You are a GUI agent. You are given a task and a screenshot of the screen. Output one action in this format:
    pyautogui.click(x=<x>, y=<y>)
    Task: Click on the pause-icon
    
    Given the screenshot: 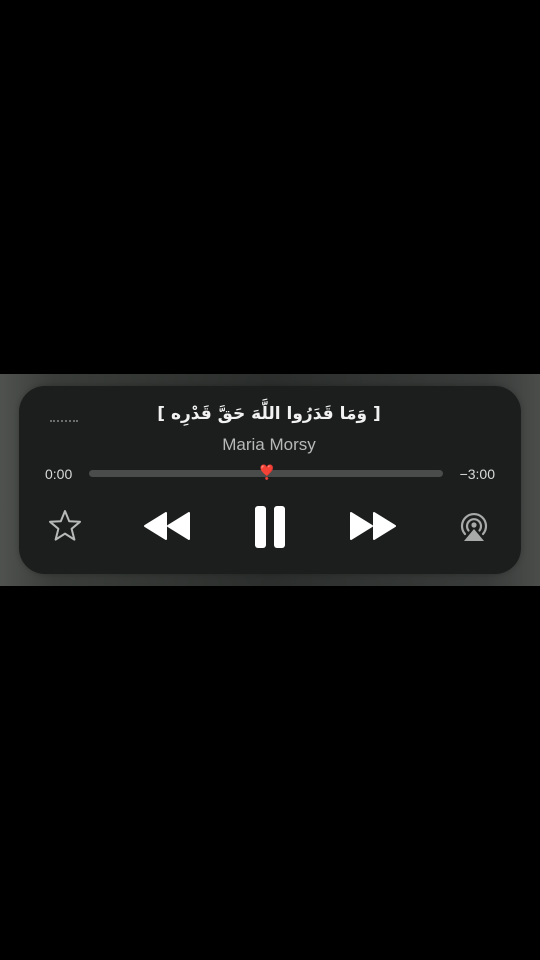 What is the action you would take?
    pyautogui.click(x=270, y=527)
    